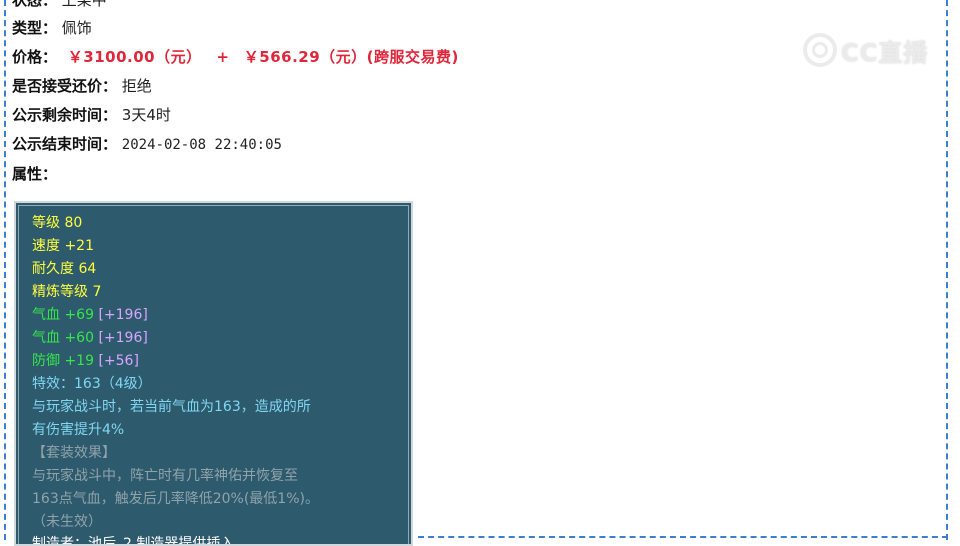 This screenshot has width=960, height=546. Describe the element at coordinates (171, 407) in the screenshot. I see `effect-desc-1: 与玩家战斗时，若当前气血为163，造成的所` at that location.